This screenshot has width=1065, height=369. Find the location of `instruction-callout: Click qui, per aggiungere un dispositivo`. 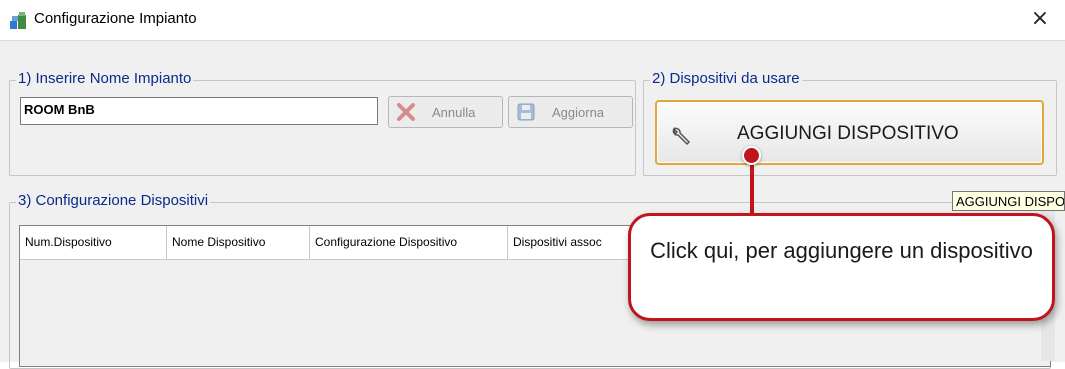

instruction-callout: Click qui, per aggiungere un dispositivo is located at coordinates (841, 267).